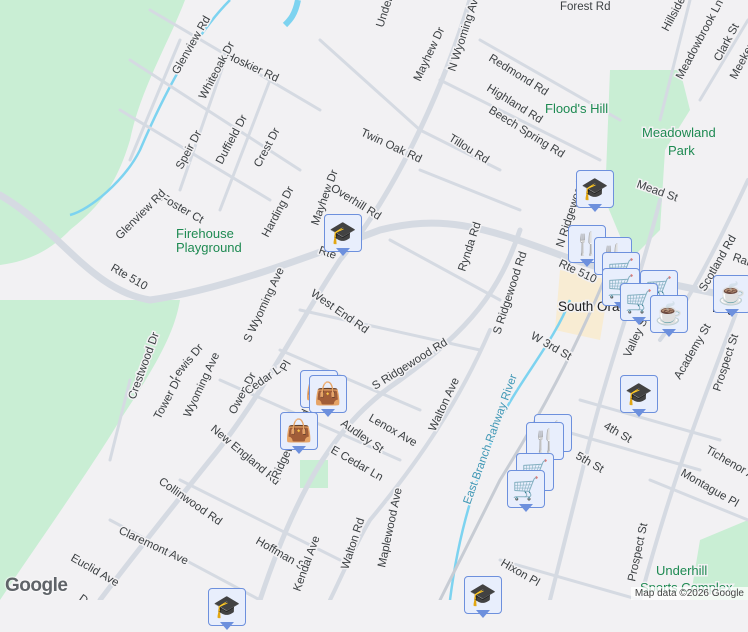  Describe the element at coordinates (464, 36) in the screenshot. I see `map-label: N Wyoming Ave` at that location.